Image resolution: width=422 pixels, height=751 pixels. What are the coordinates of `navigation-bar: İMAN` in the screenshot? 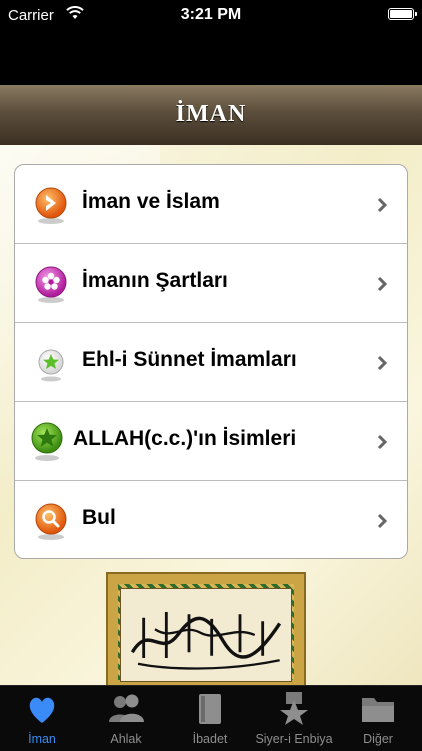 It's located at (211, 115).